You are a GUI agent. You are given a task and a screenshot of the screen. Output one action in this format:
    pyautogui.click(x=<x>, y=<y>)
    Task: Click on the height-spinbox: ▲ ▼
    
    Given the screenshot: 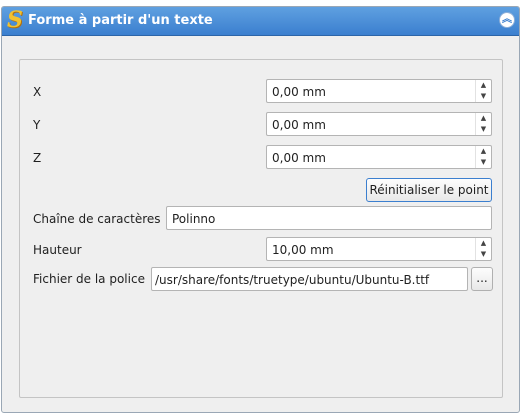 What is the action you would take?
    pyautogui.click(x=483, y=249)
    